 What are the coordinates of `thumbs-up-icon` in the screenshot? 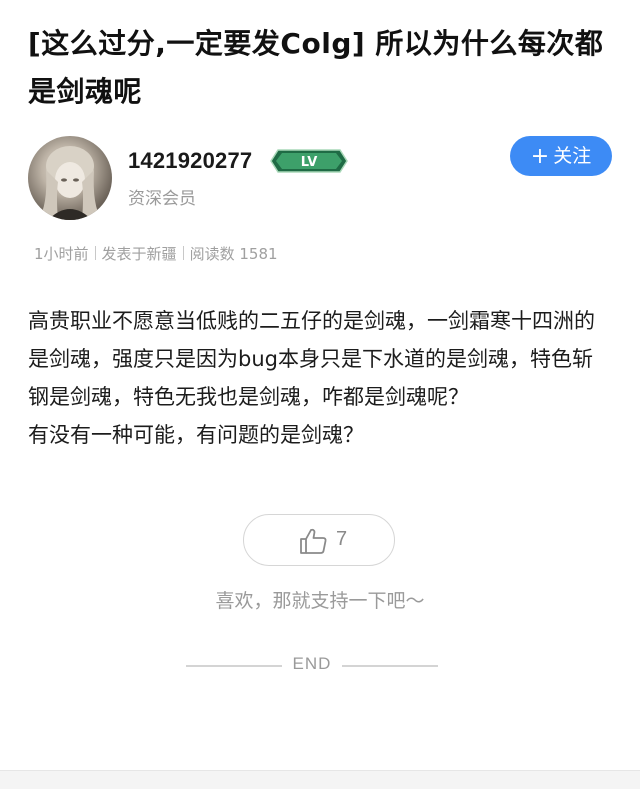 It's located at (313, 541).